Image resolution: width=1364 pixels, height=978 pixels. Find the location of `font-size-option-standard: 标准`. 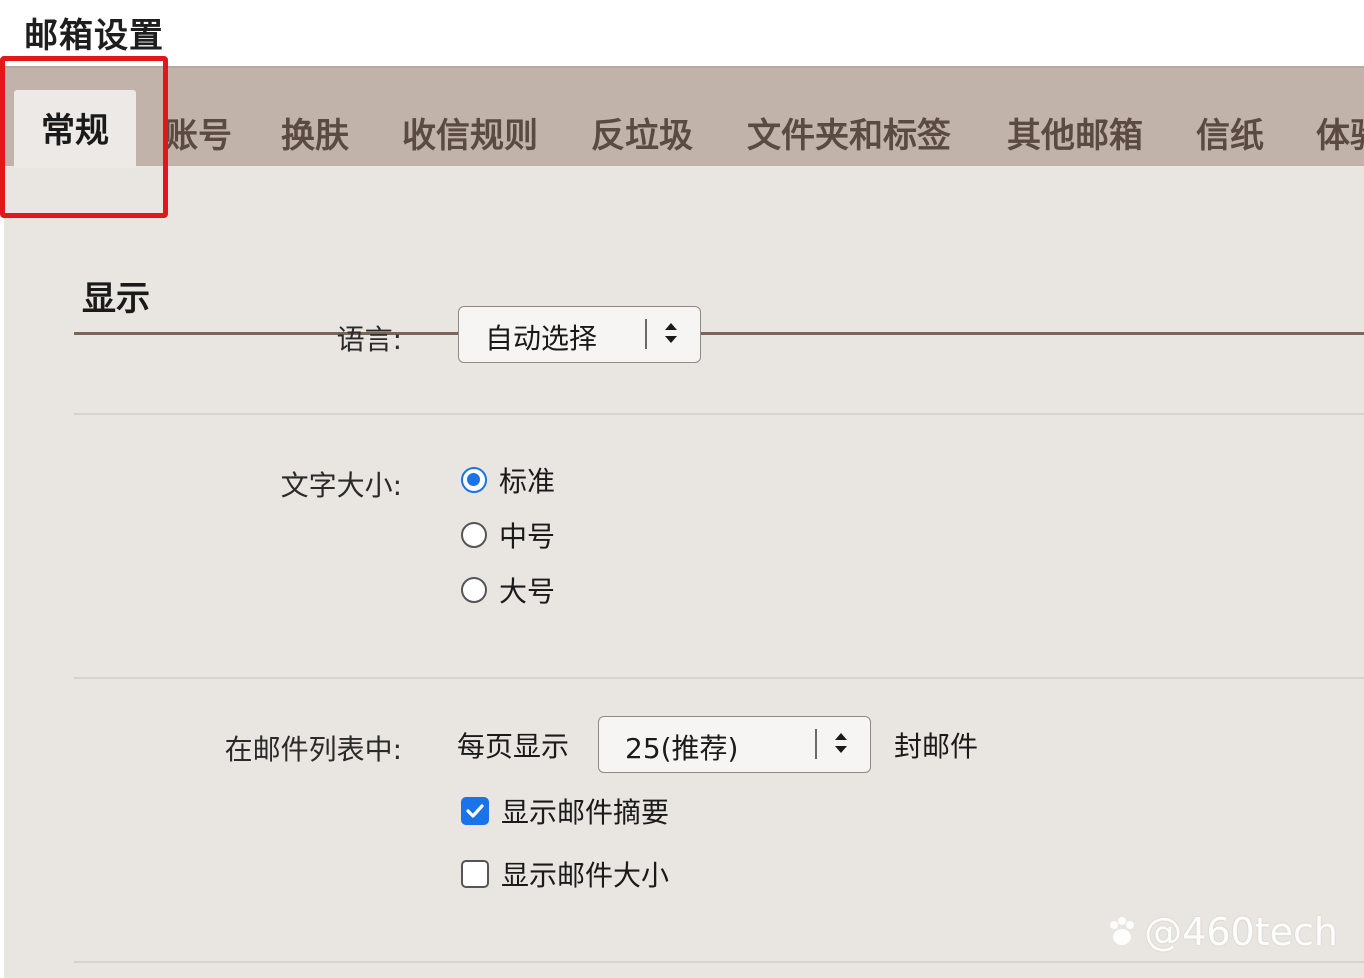

font-size-option-standard: 标准 is located at coordinates (508, 480).